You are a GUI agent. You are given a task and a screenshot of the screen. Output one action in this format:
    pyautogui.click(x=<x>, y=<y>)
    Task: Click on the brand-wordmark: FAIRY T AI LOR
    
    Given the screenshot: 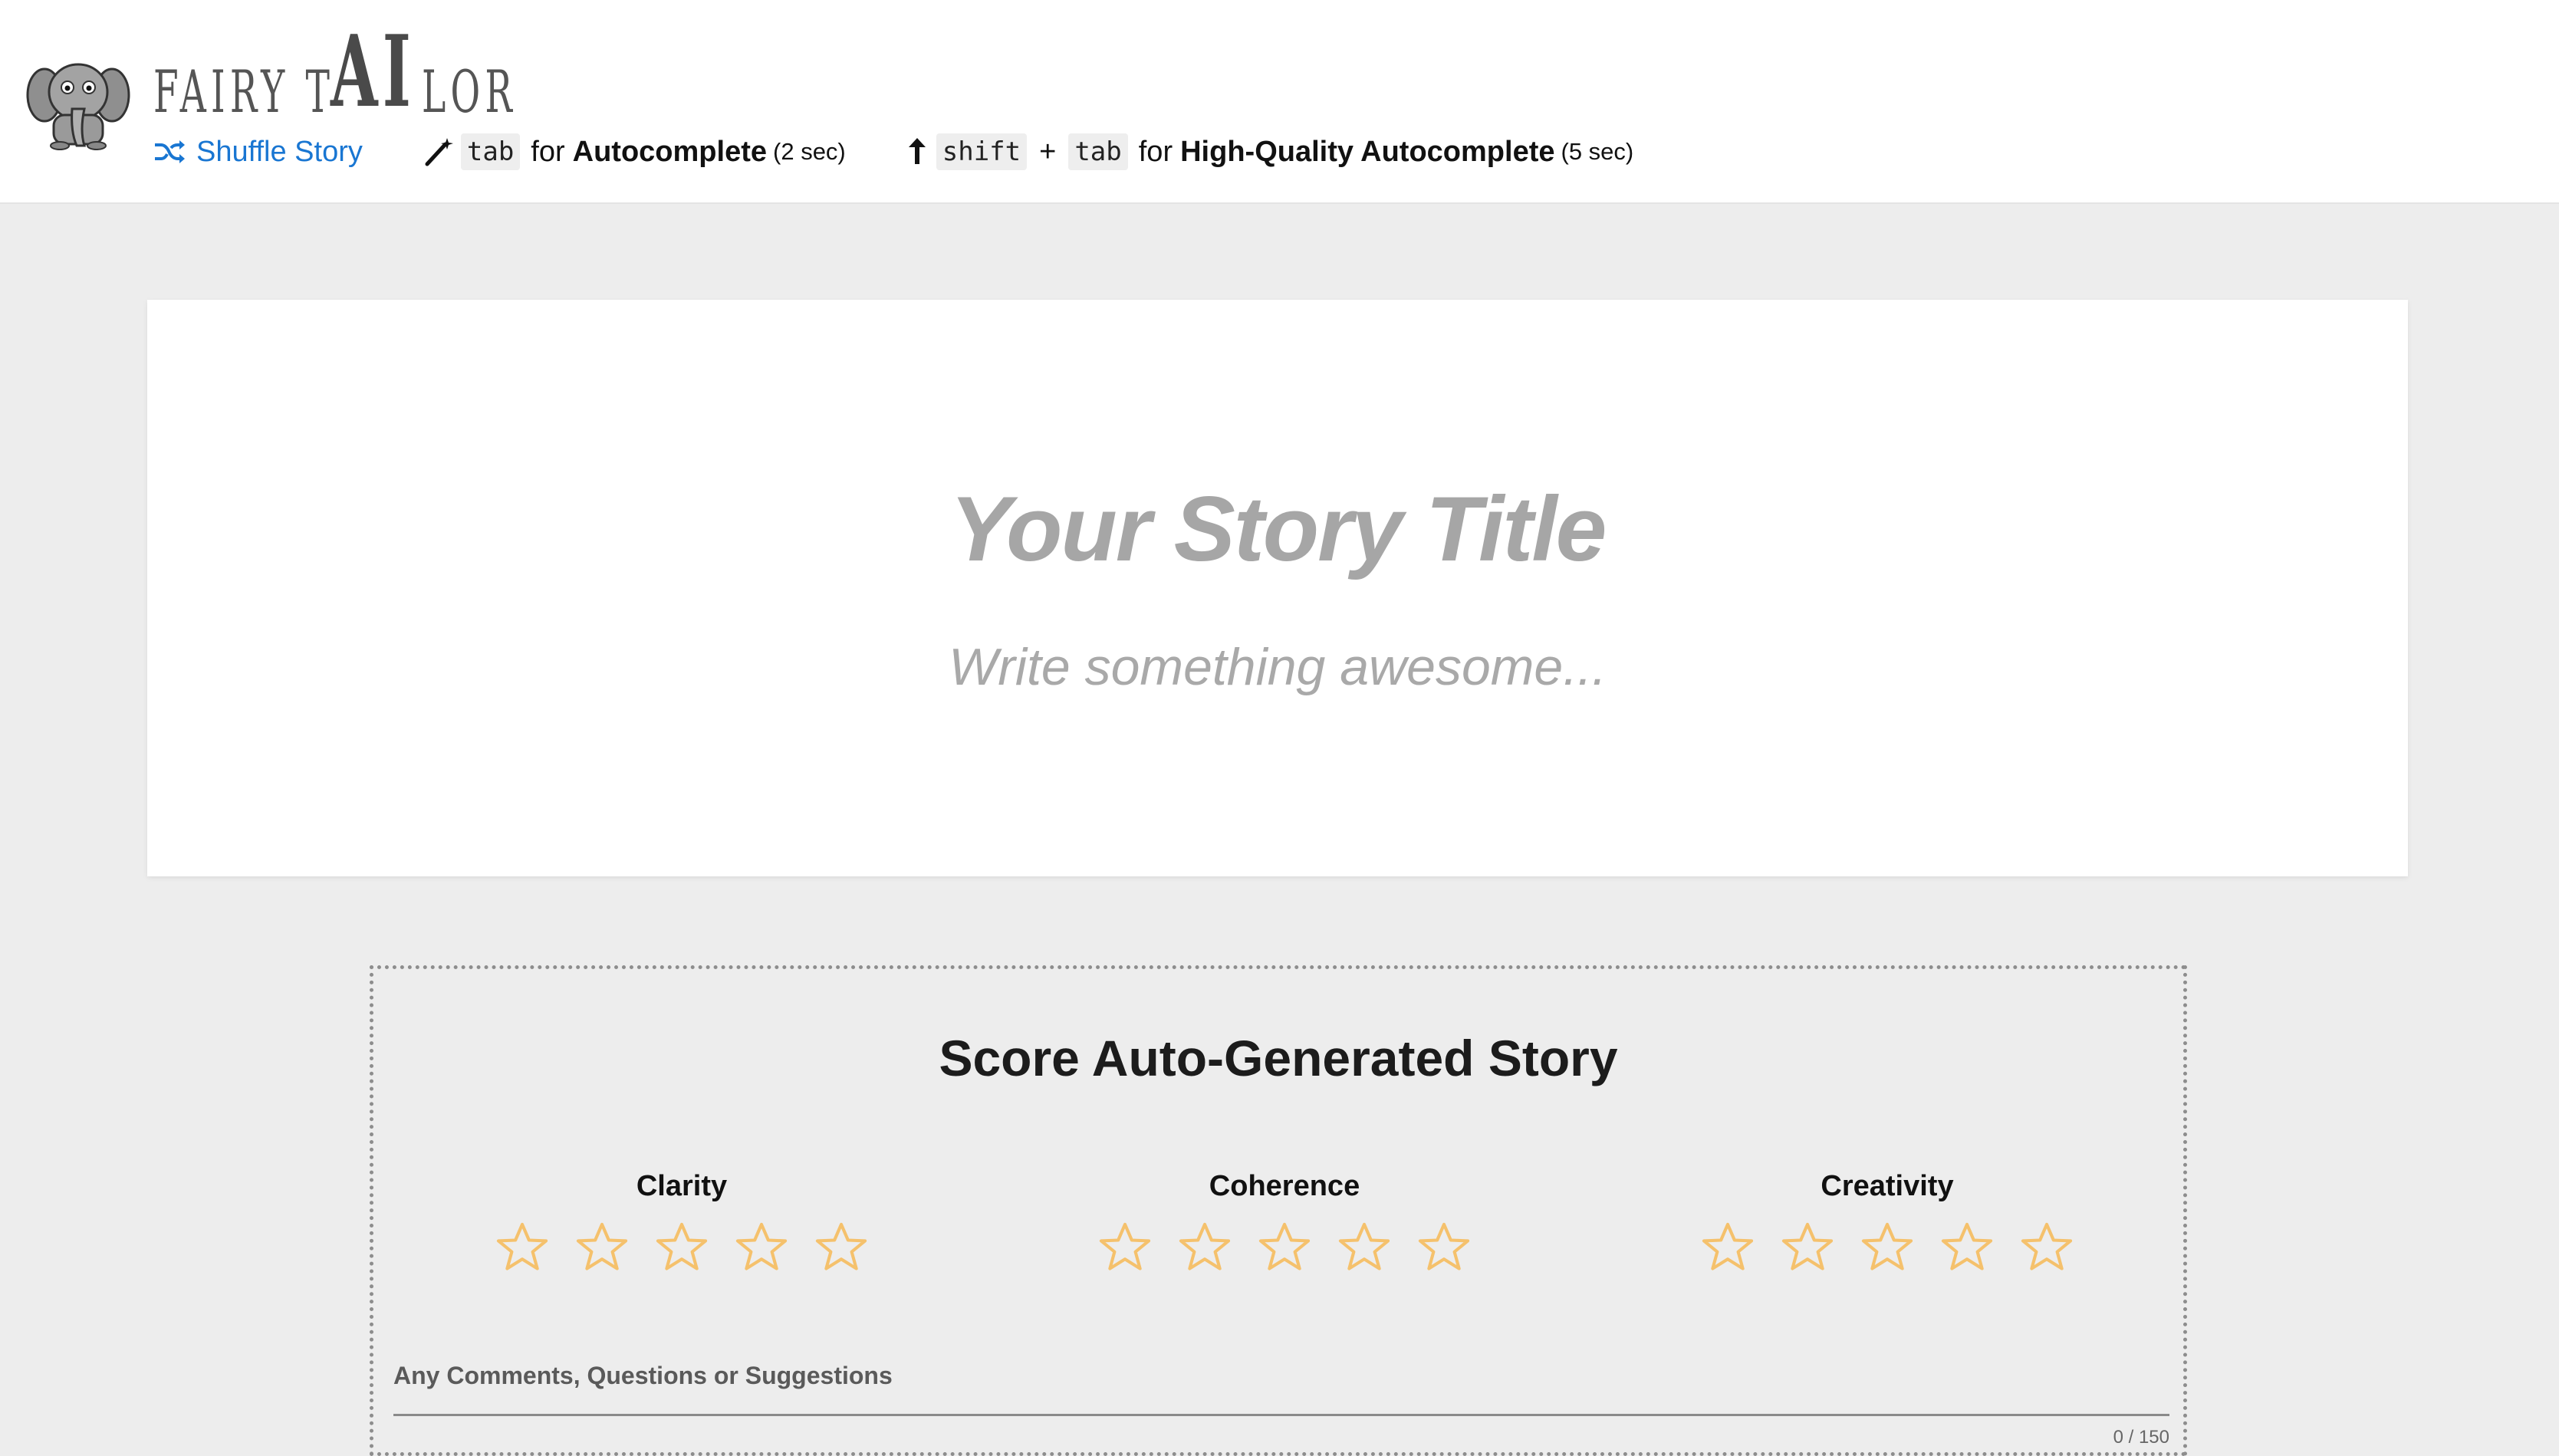 What is the action you would take?
    pyautogui.click(x=364, y=71)
    